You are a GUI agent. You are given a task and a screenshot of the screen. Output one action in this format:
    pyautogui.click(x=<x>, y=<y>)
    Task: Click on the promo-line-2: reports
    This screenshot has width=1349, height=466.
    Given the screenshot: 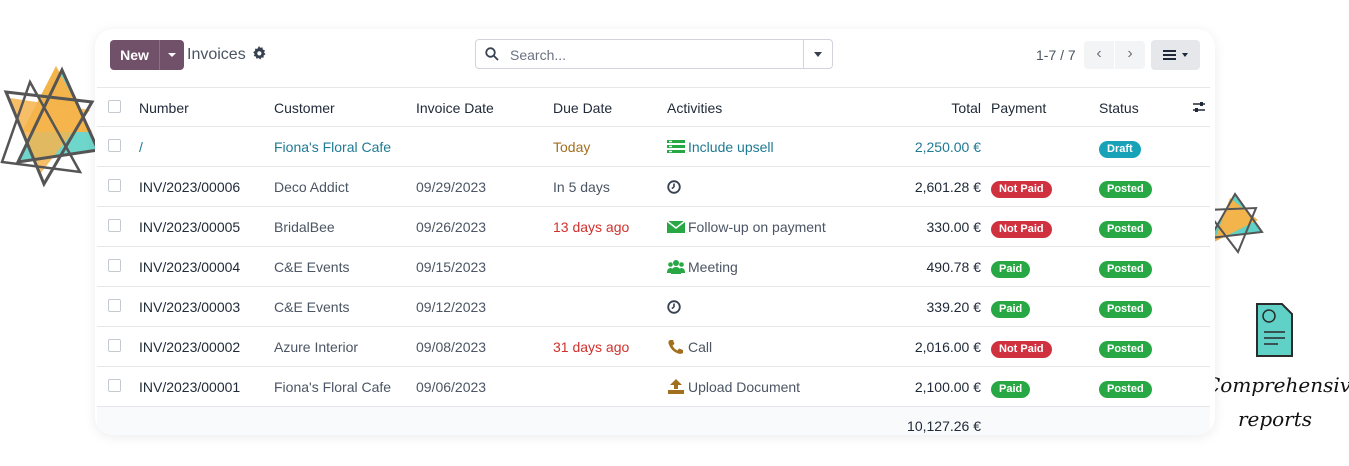 What is the action you would take?
    pyautogui.click(x=1275, y=419)
    